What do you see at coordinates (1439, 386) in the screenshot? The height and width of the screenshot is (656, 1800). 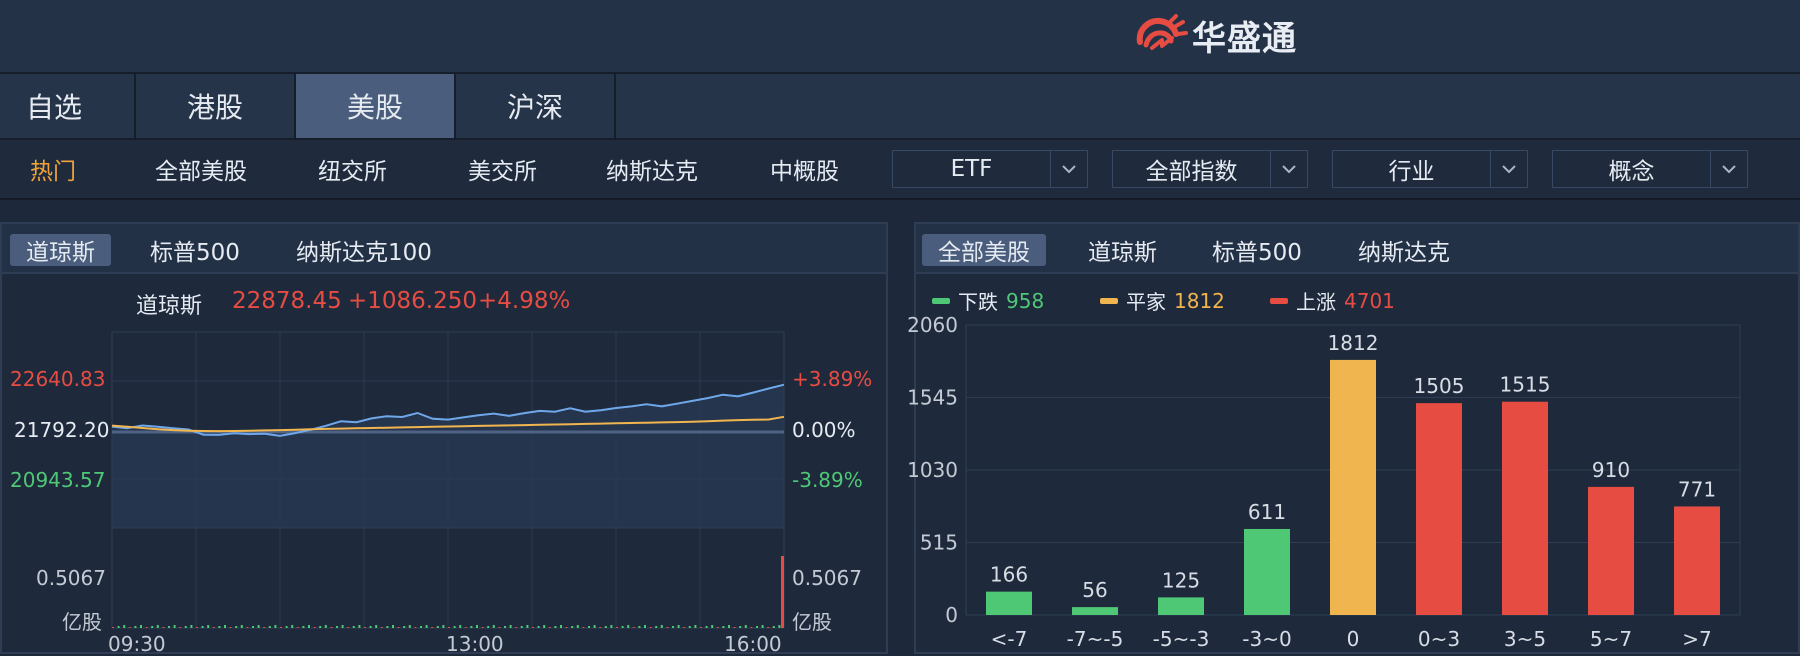 I see `bar-value-label: 1505` at bounding box center [1439, 386].